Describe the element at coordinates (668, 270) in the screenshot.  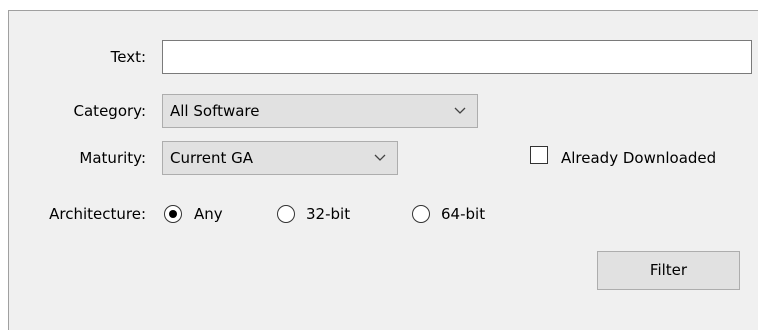
I see `filter-button: Filter` at that location.